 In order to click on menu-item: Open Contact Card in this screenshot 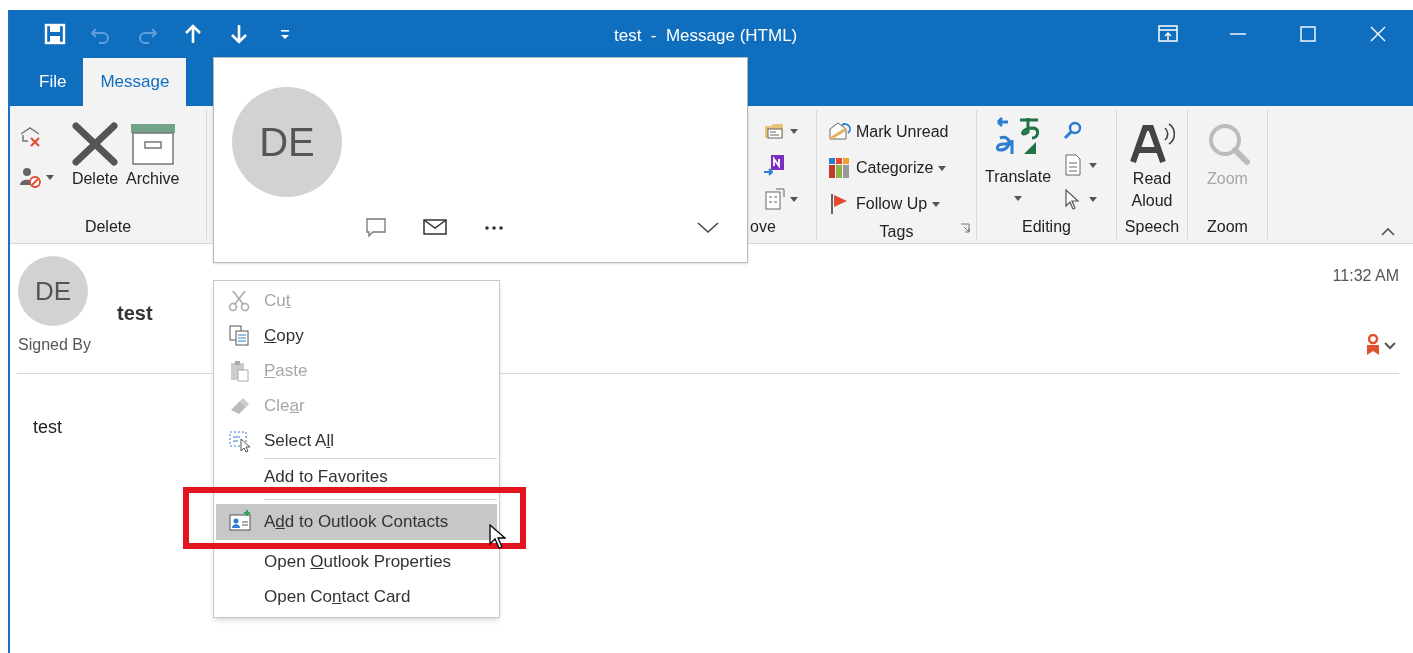, I will do `click(356, 596)`.